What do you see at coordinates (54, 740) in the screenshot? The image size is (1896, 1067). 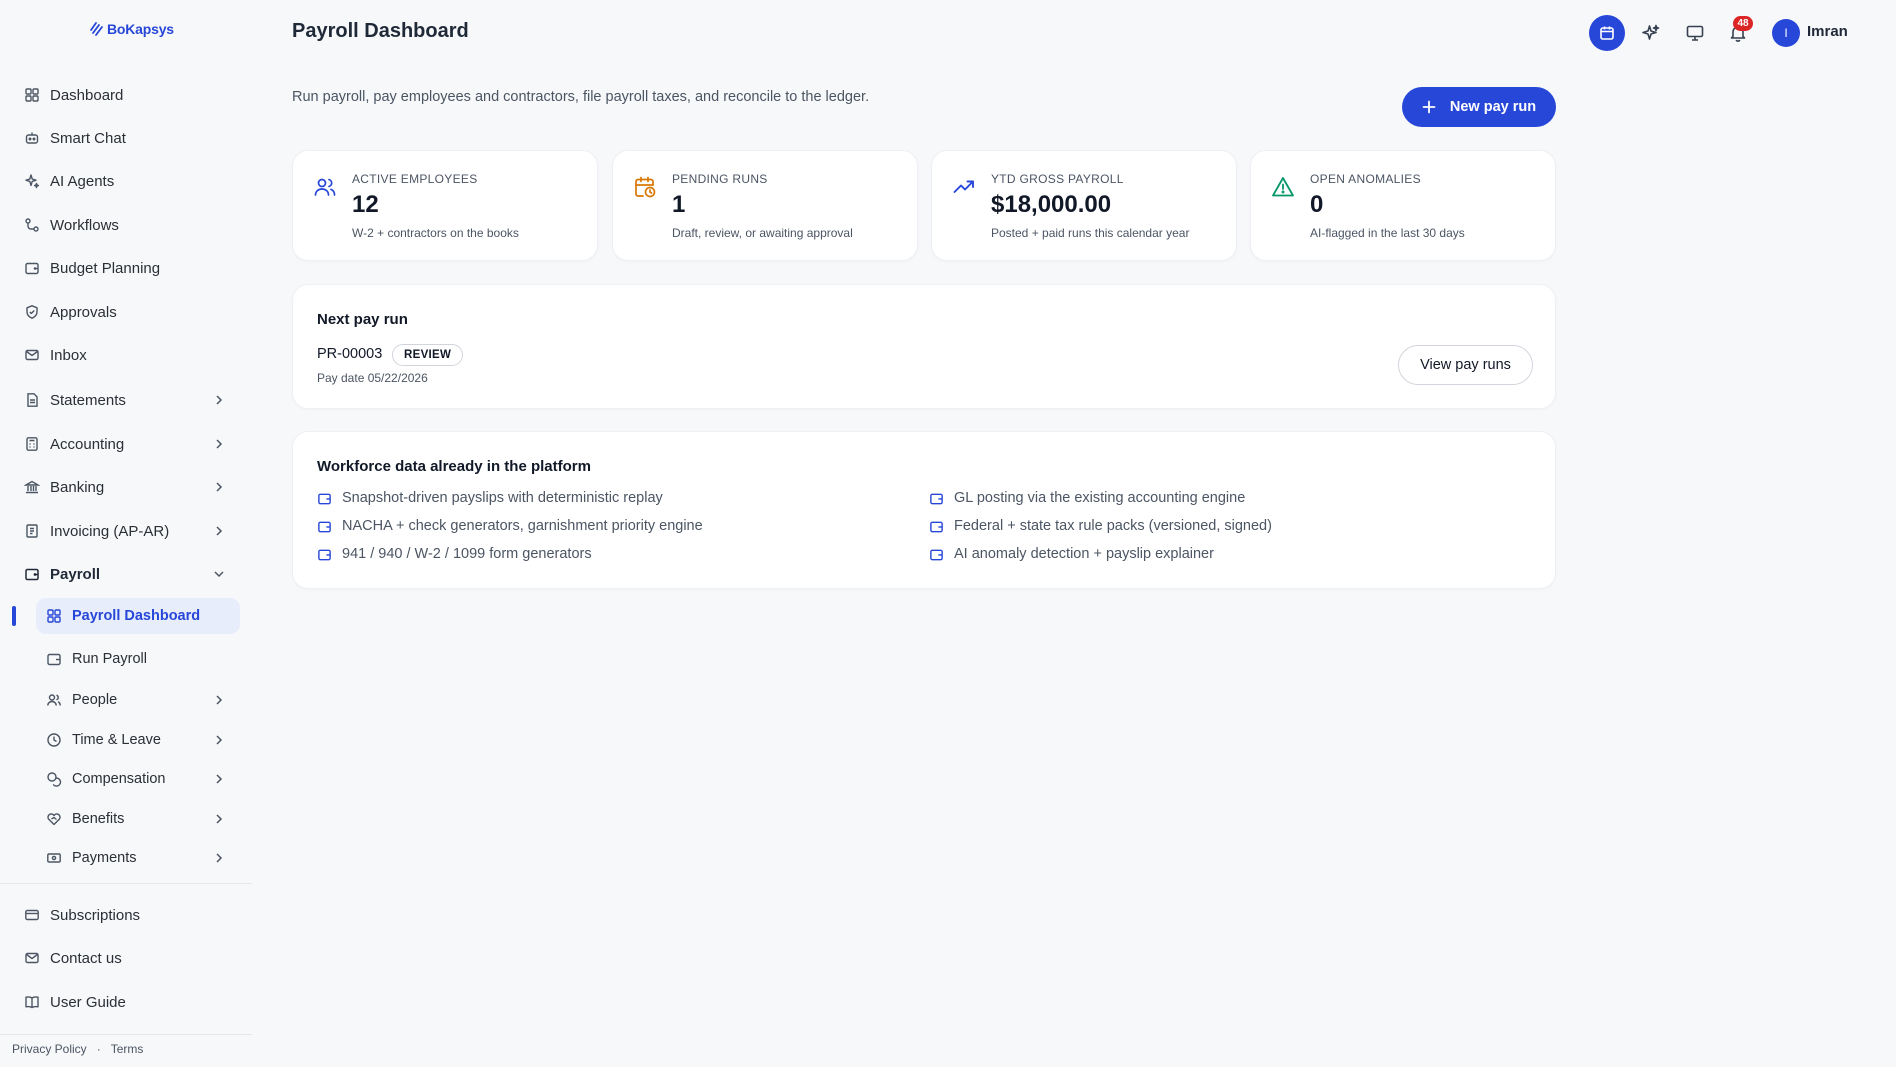 I see `clock-icon` at bounding box center [54, 740].